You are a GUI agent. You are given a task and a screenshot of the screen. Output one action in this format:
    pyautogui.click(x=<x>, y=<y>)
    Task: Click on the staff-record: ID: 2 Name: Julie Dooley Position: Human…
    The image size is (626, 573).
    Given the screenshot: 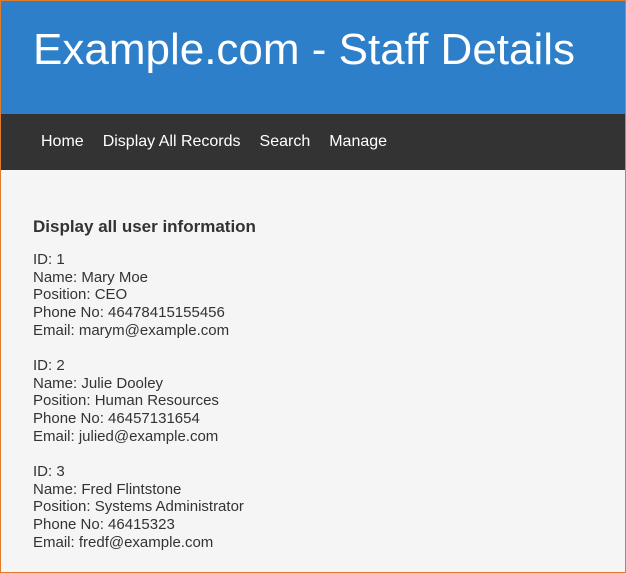 What is the action you would take?
    pyautogui.click(x=313, y=401)
    